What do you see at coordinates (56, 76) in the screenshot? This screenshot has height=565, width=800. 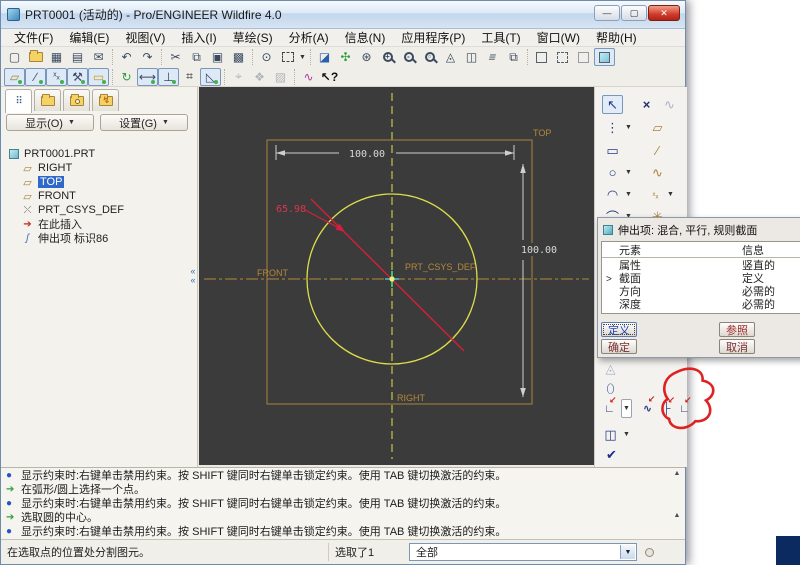 I see `datum-points-toggle-icon: ˣₓ` at bounding box center [56, 76].